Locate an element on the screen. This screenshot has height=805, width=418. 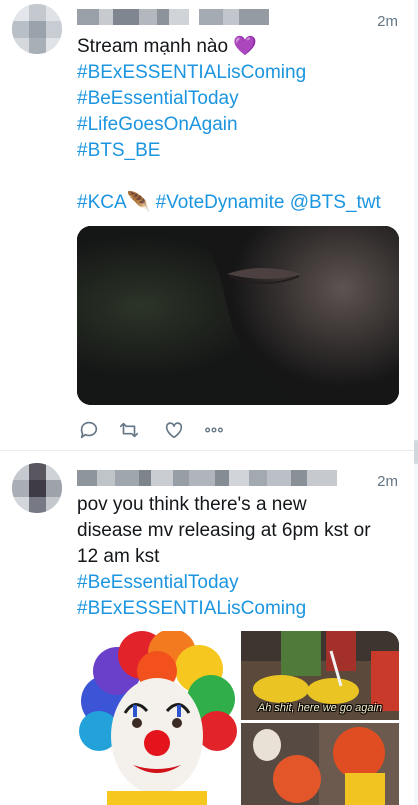
more-icon is located at coordinates (214, 430).